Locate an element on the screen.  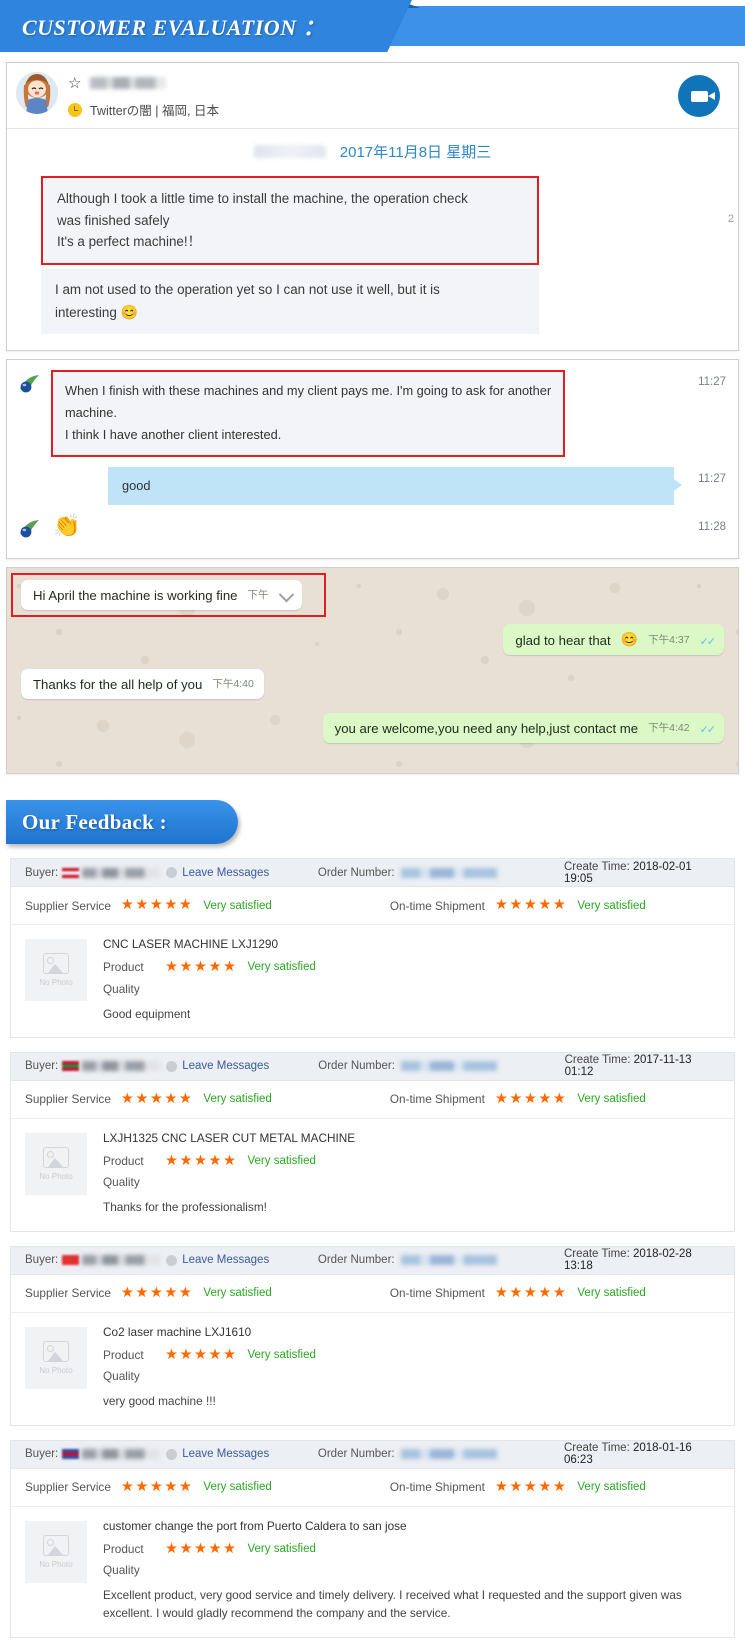
trade-message-row-emoji: 👏 11:28 is located at coordinates (372, 533).